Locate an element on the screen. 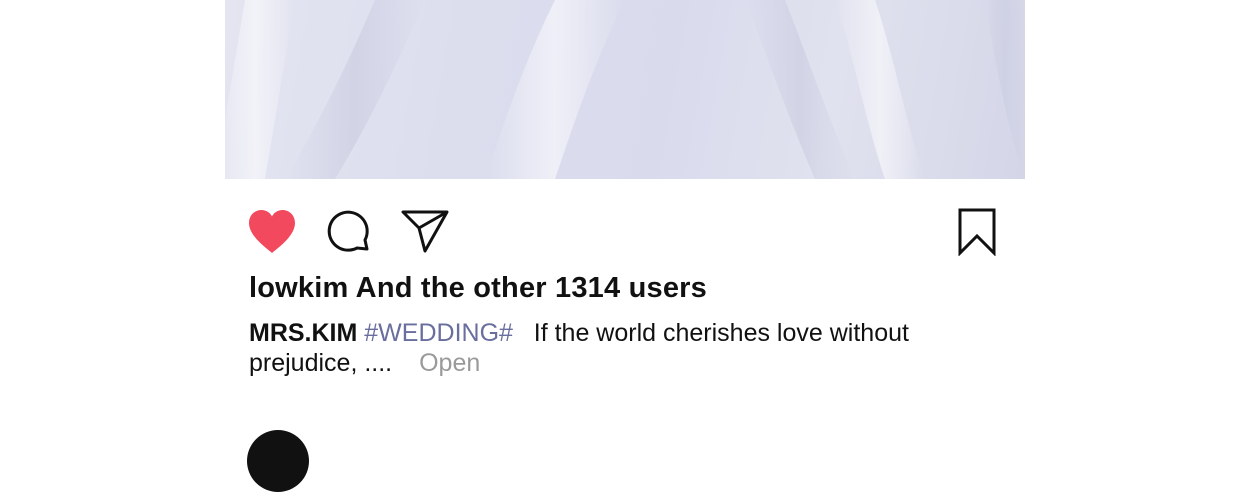  like-button is located at coordinates (272, 232).